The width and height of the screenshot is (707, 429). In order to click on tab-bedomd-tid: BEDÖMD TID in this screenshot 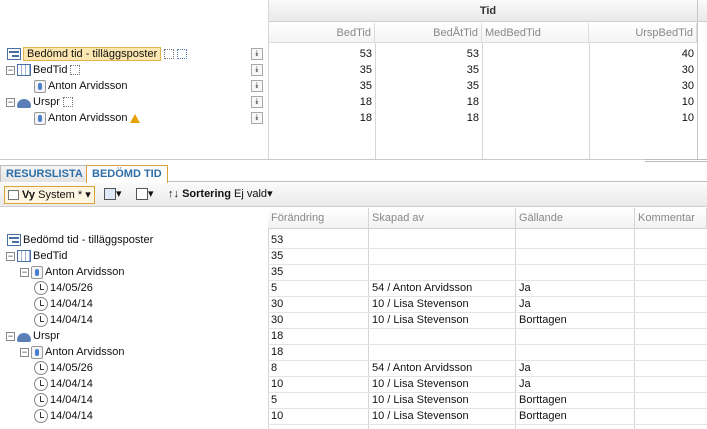, I will do `click(127, 174)`.